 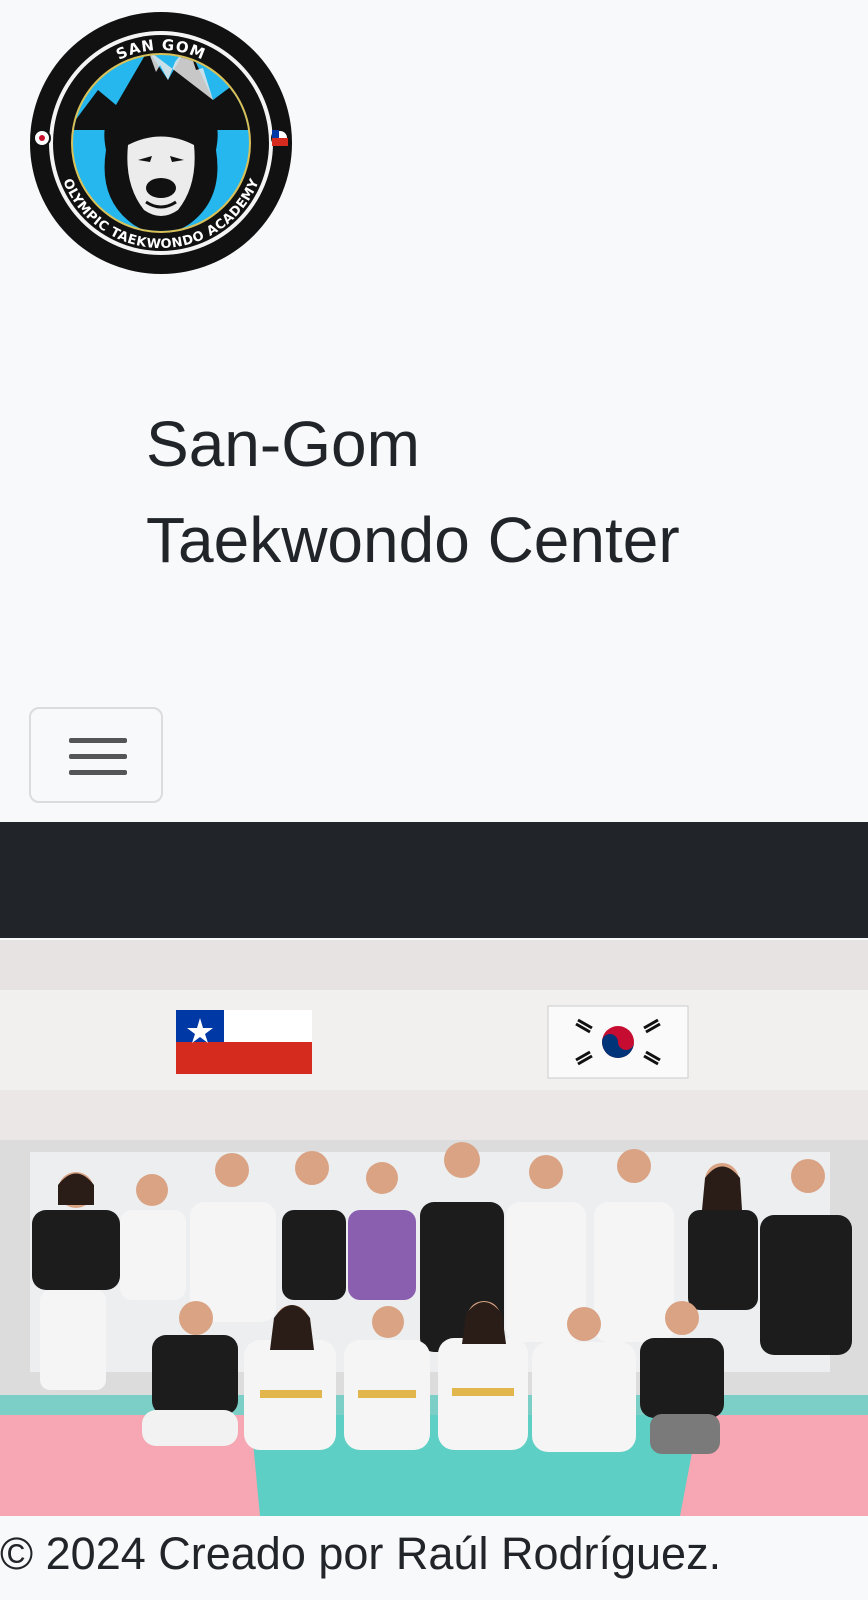 What do you see at coordinates (413, 492) in the screenshot?
I see `brand-title: San-Gom Taekwondo Center` at bounding box center [413, 492].